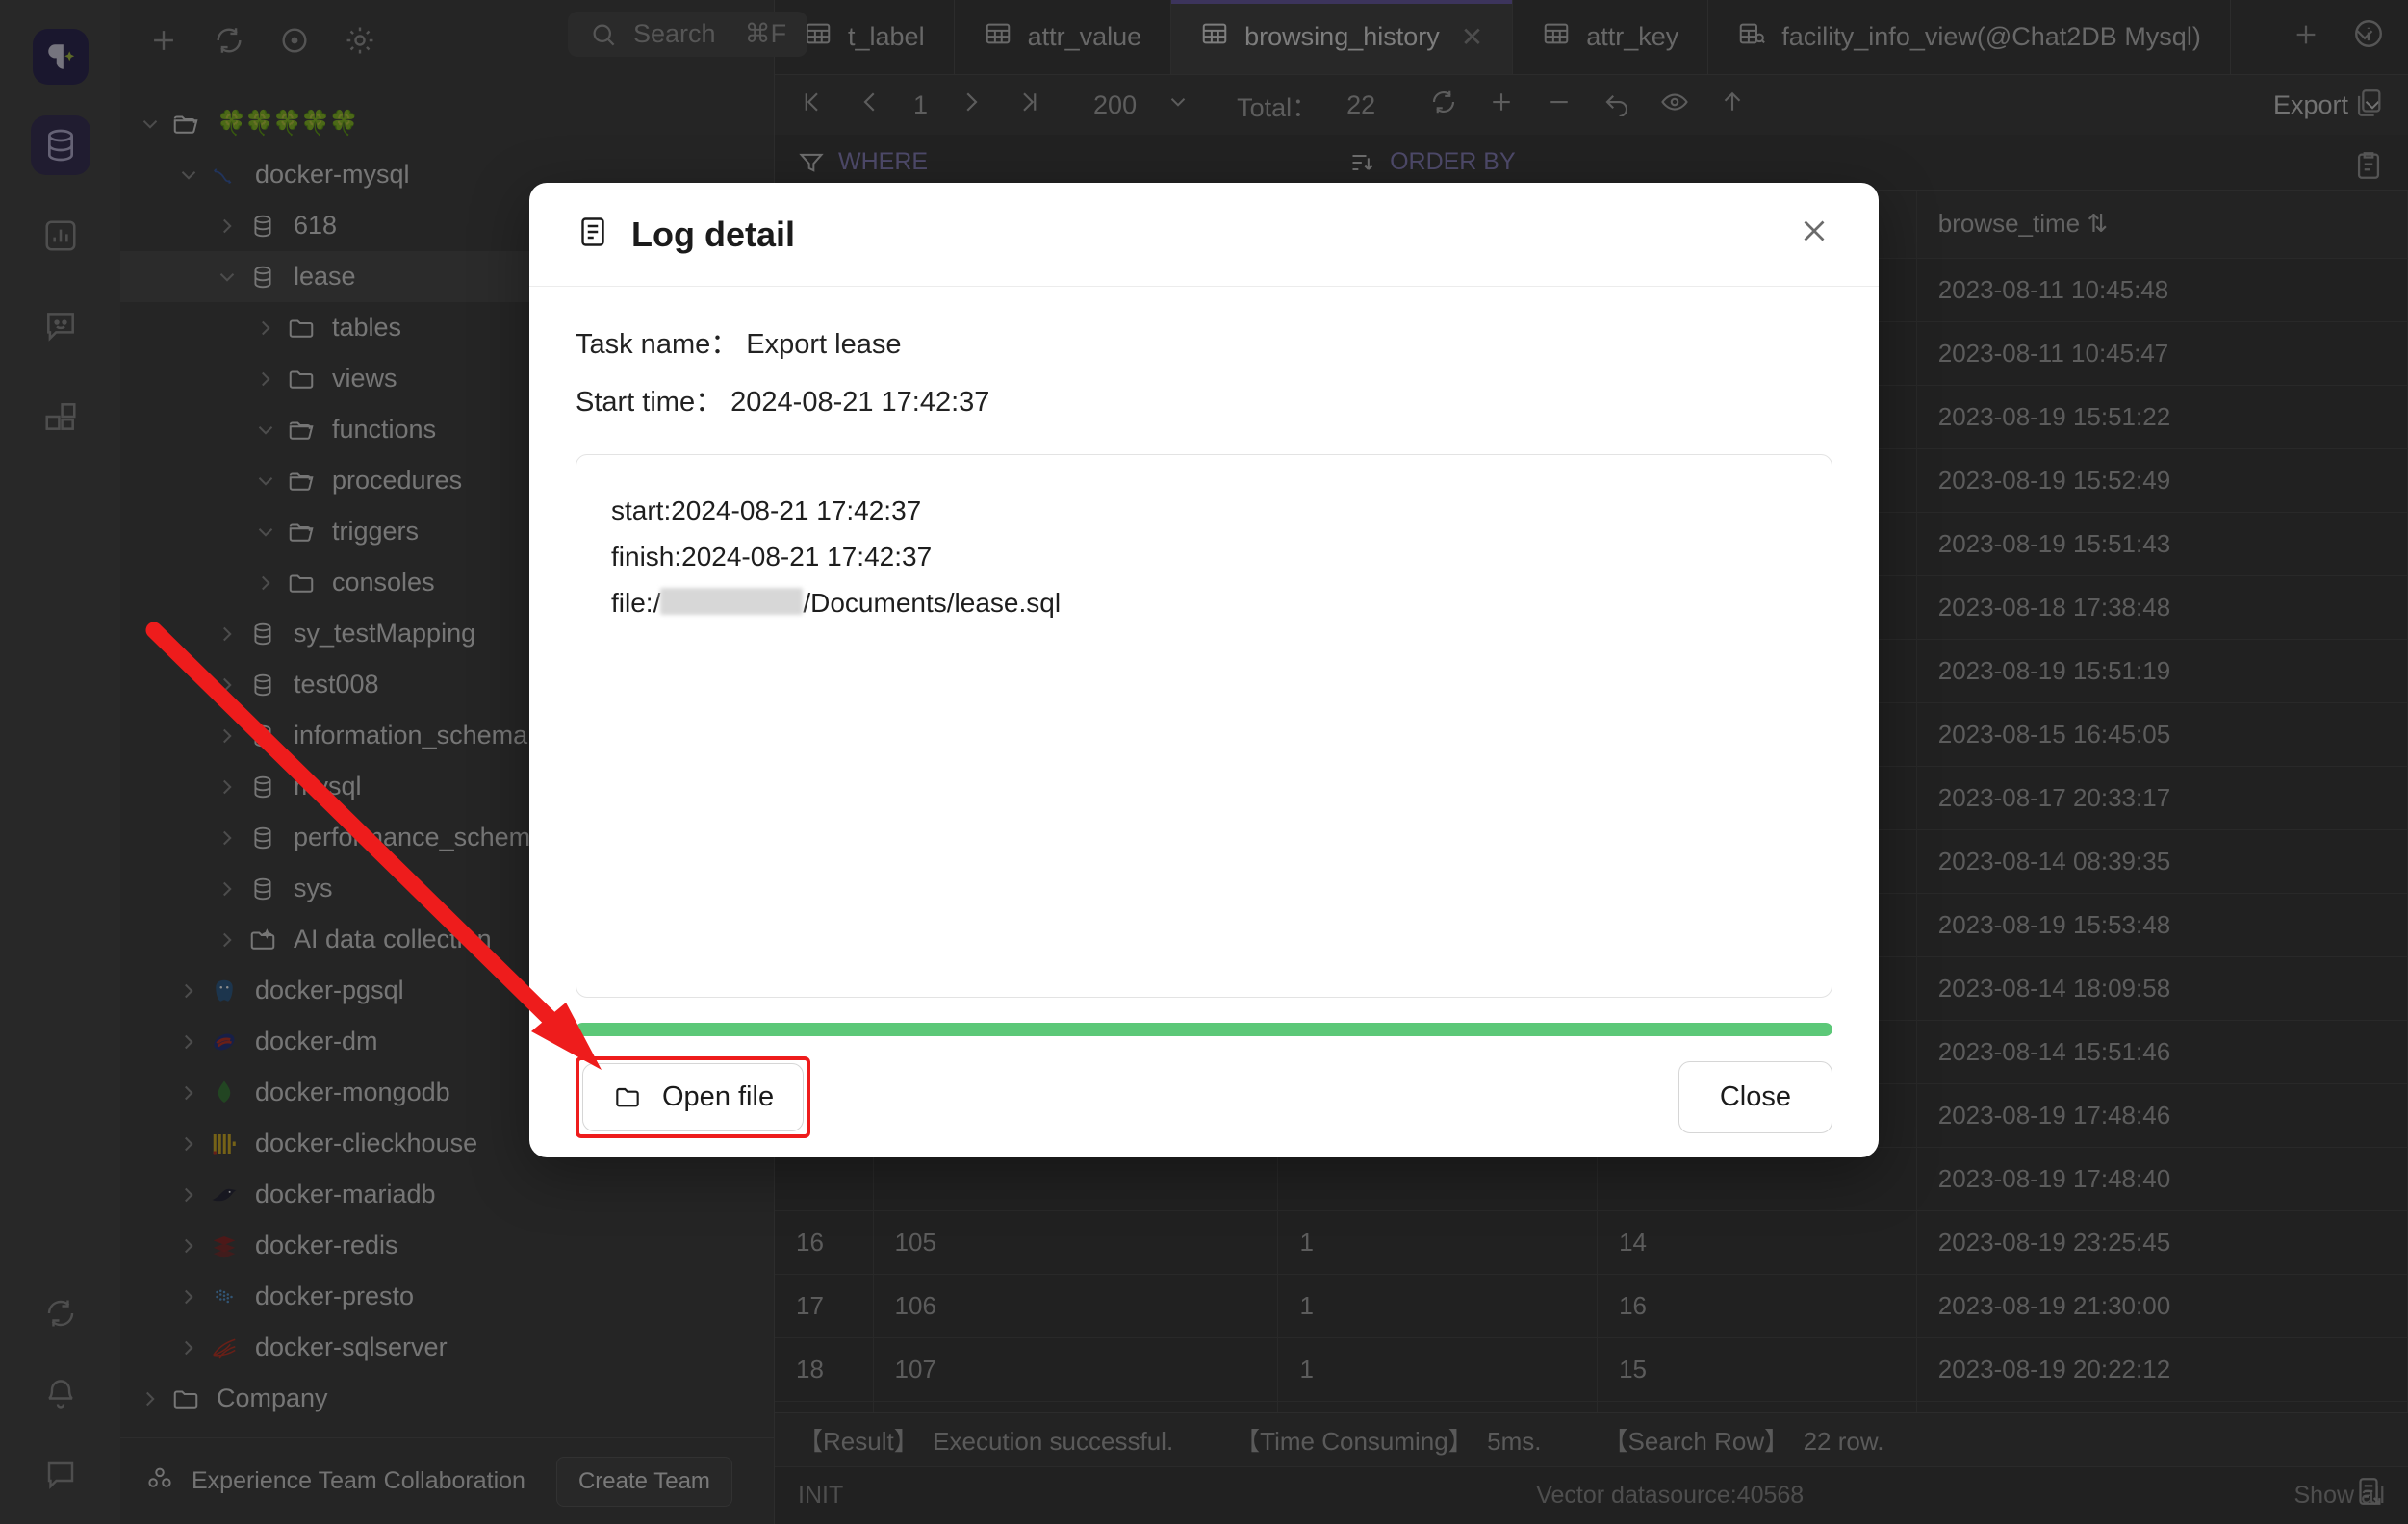  Describe the element at coordinates (772, 557) in the screenshot. I see `log-line: finish:2024-08-21 17:42:37` at that location.